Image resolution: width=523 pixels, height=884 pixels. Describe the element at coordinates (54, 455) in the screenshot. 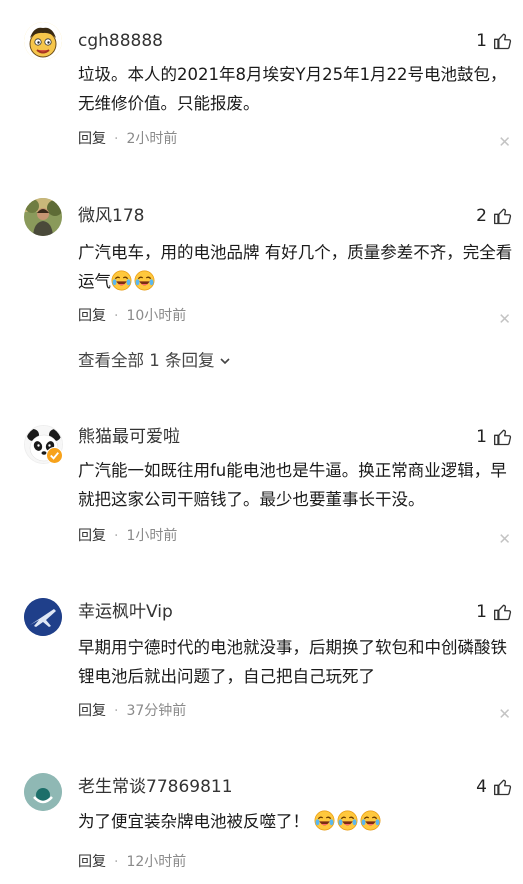

I see `verified-badge-icon` at that location.